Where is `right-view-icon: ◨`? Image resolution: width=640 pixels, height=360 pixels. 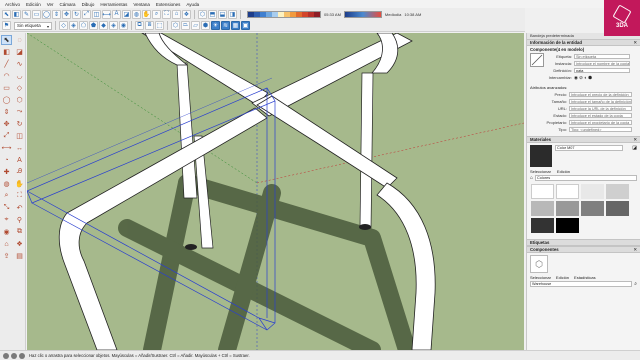
right-view-icon: ◨ is located at coordinates (232, 14).